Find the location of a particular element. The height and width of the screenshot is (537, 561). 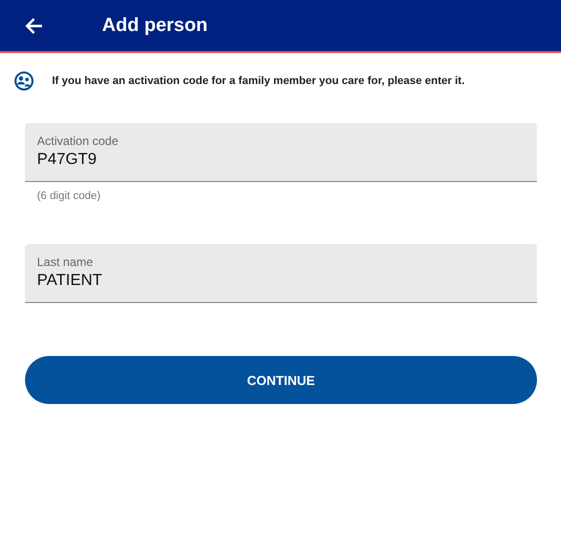

last-name-field: Last name PATIENT is located at coordinates (281, 273).